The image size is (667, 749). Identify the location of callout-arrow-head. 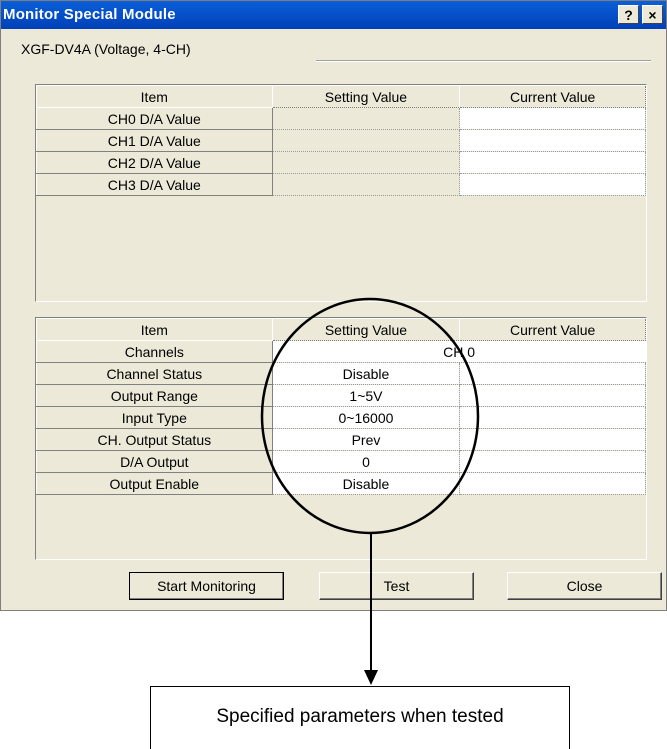
(371, 677).